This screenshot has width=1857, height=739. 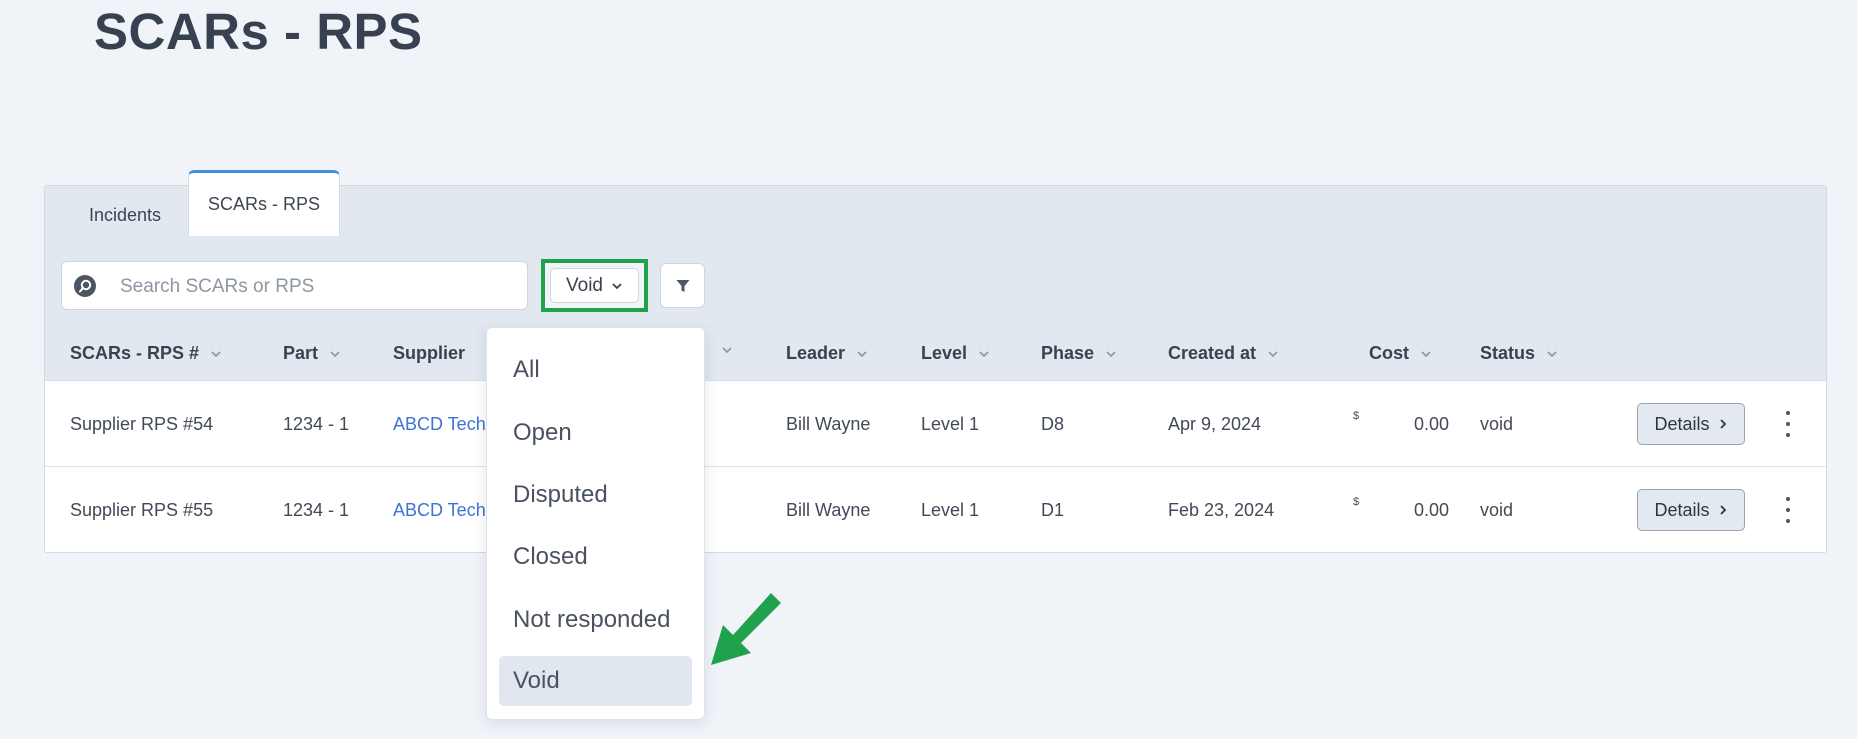 I want to click on column-header-supplier-label: Supplier, so click(x=429, y=353).